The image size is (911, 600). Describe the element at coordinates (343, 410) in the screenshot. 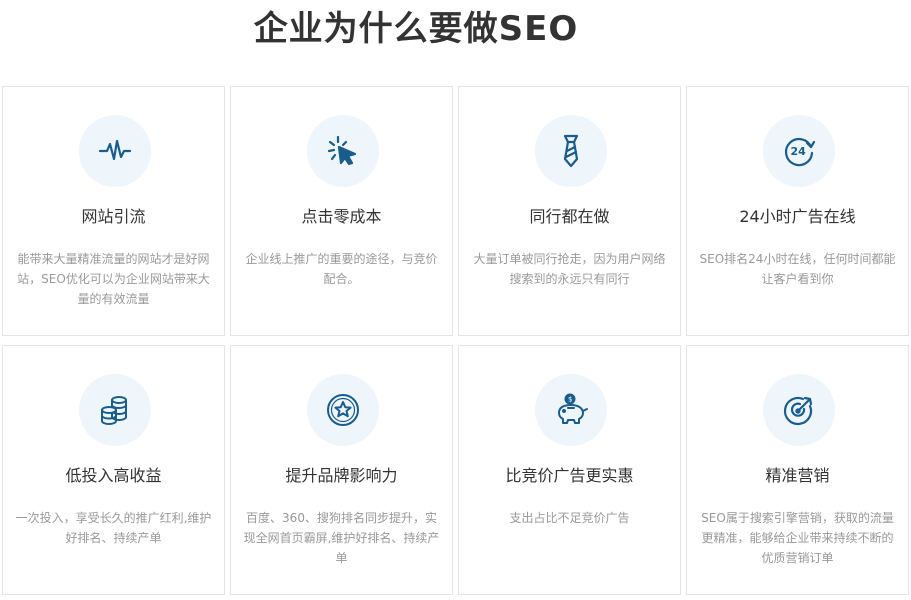

I see `star-badge-icon` at that location.